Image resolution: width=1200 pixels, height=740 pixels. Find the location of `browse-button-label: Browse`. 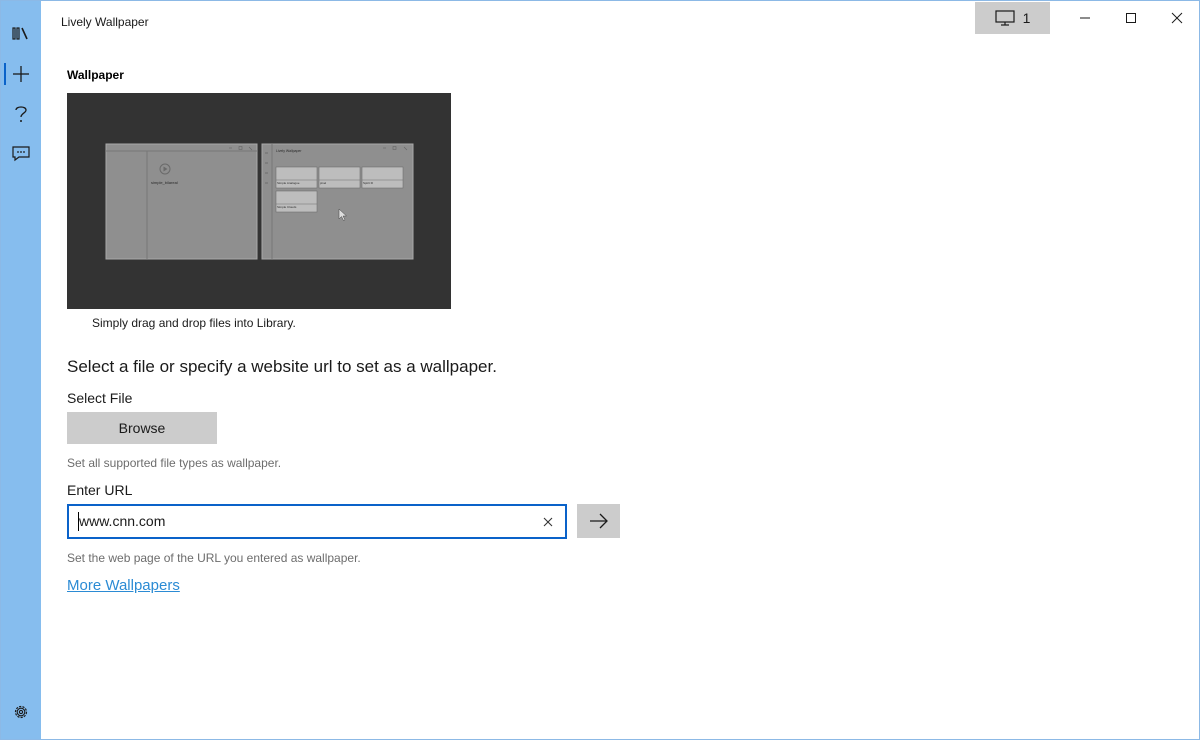

browse-button-label: Browse is located at coordinates (142, 428).